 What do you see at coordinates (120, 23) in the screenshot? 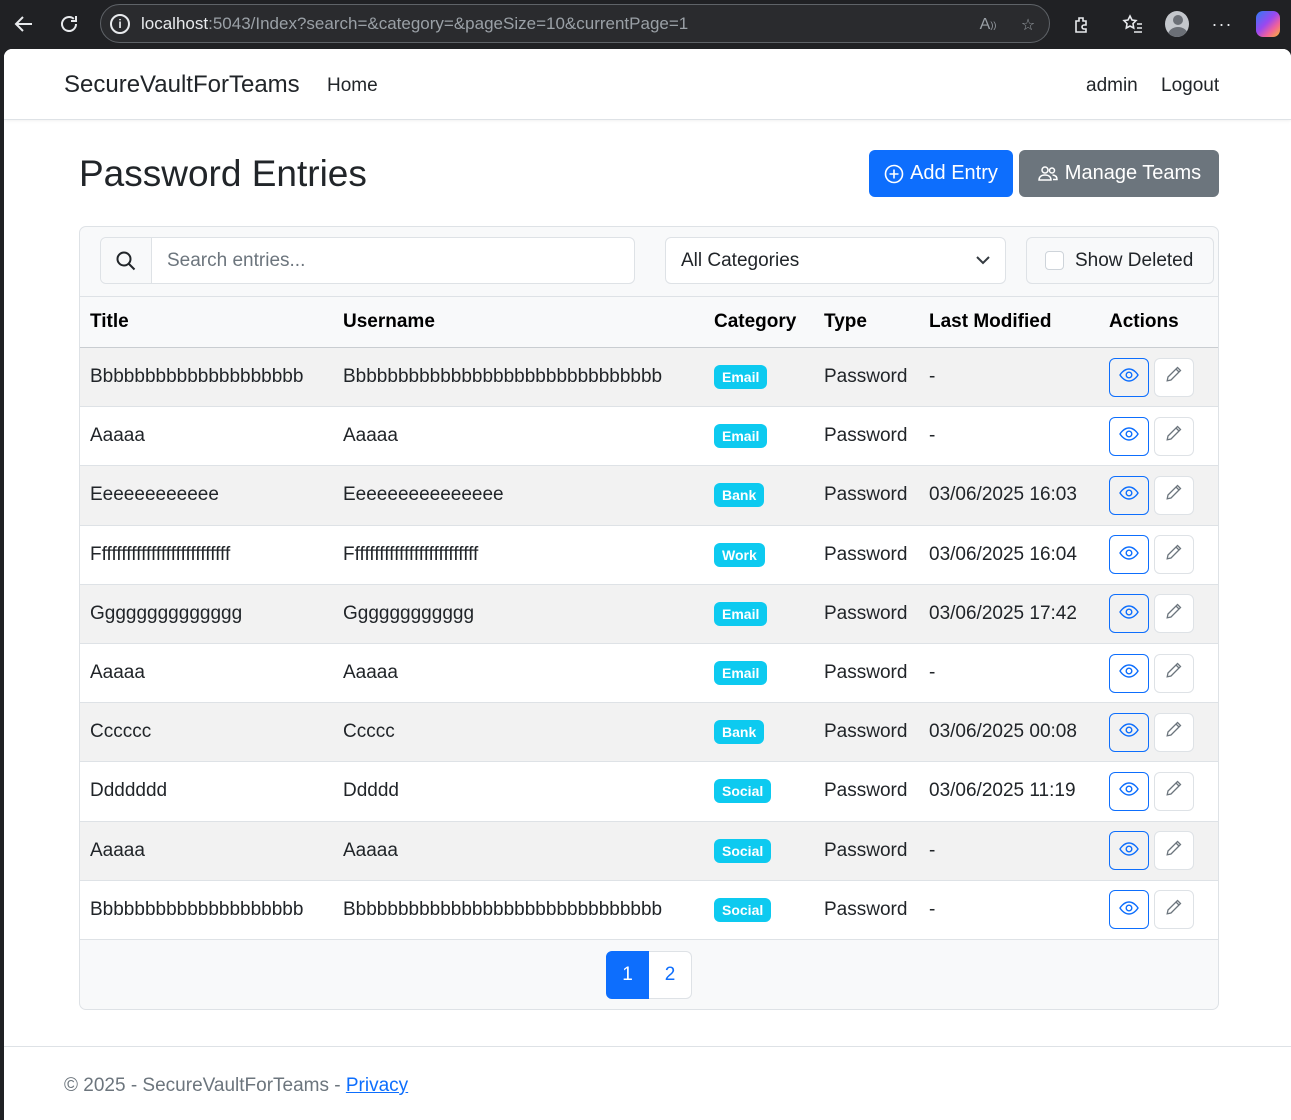
I see `site-info-icon: i` at bounding box center [120, 23].